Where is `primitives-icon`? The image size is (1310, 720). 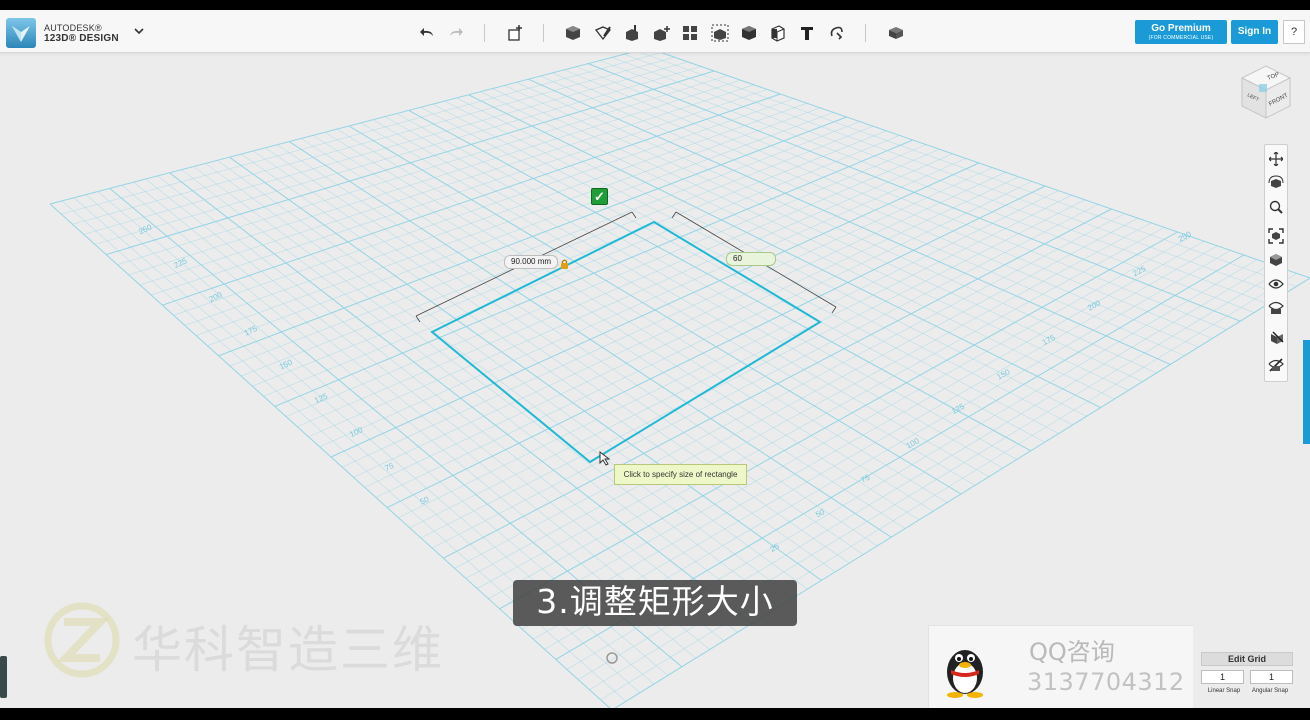 primitives-icon is located at coordinates (573, 33).